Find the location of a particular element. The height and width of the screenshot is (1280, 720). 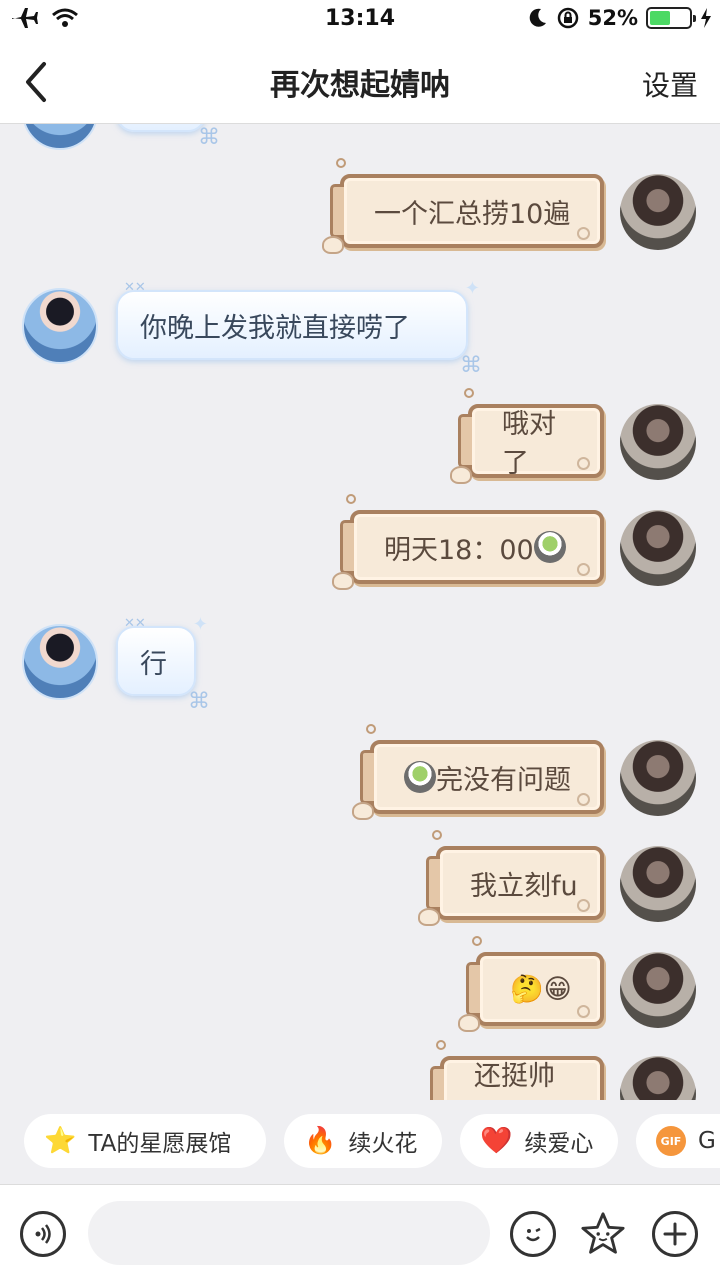

battery-icon is located at coordinates (671, 18).